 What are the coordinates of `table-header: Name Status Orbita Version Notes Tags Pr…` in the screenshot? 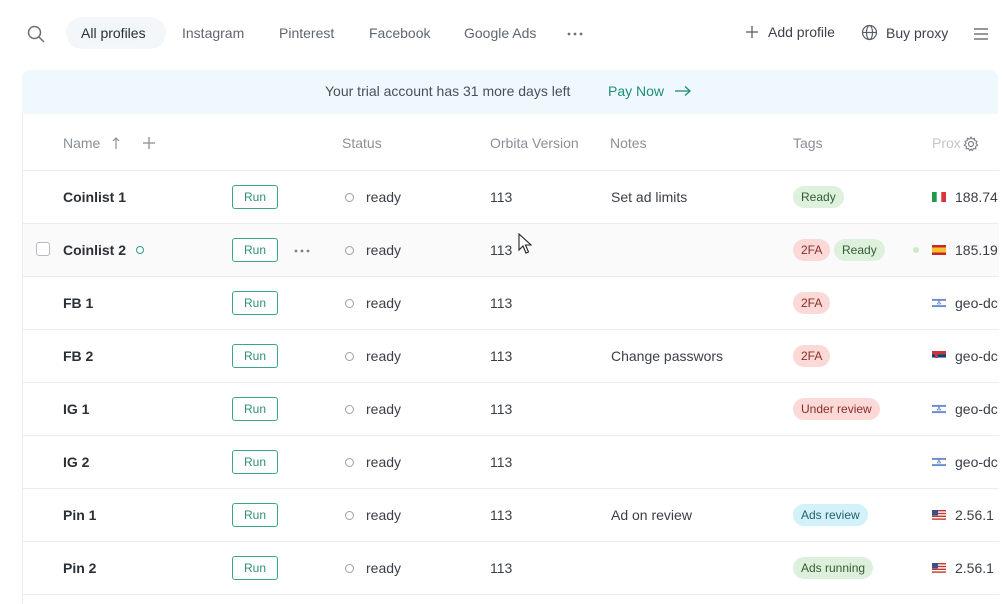 It's located at (511, 142).